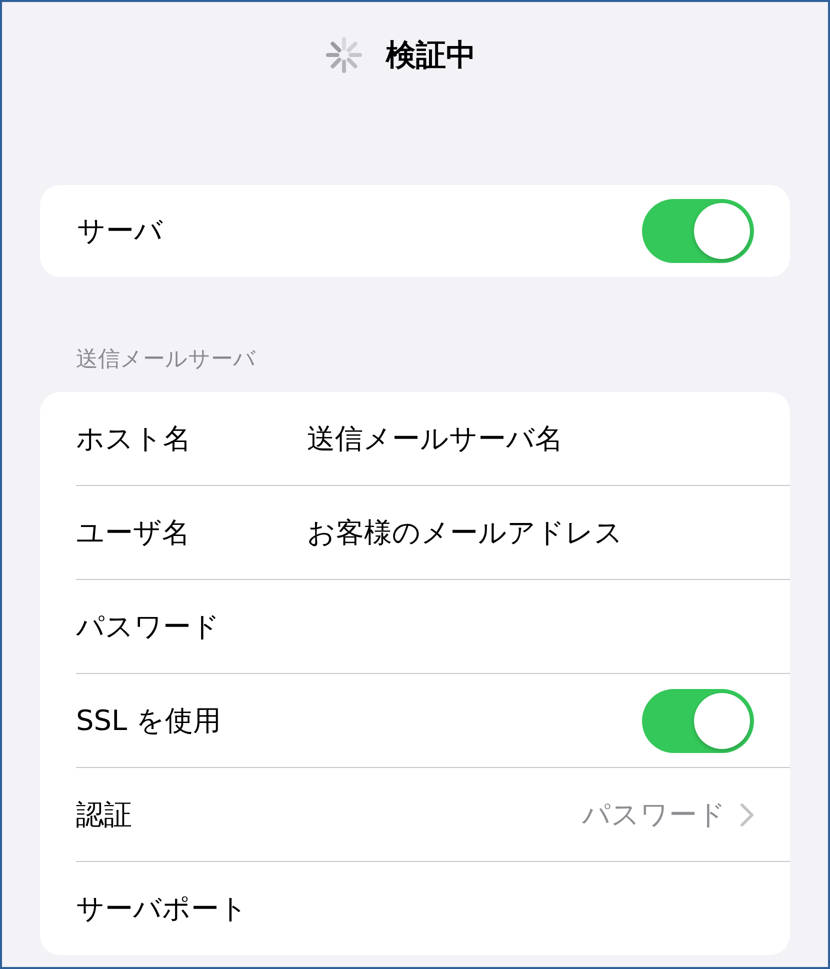 The image size is (830, 969). What do you see at coordinates (747, 814) in the screenshot?
I see `chevron-icon` at bounding box center [747, 814].